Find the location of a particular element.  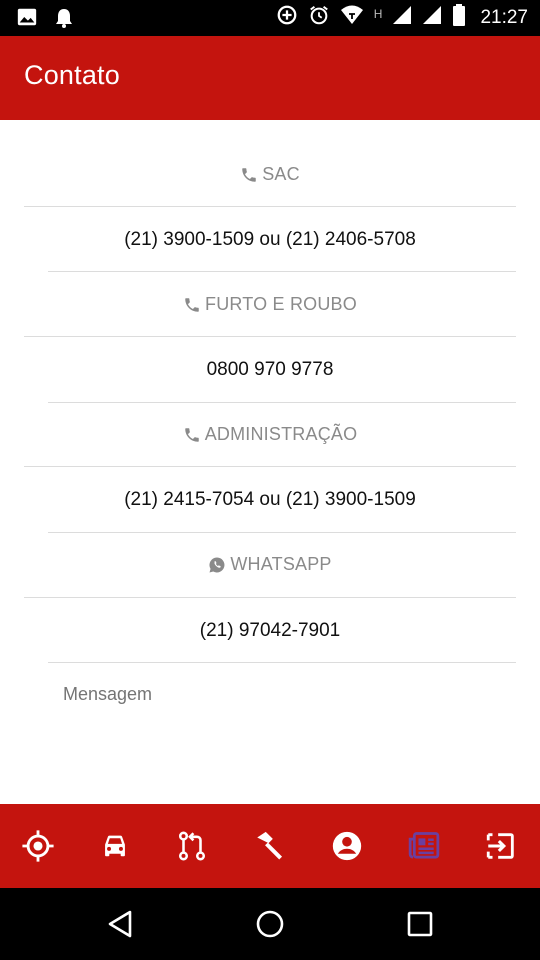

contact-label-whatsapp: WHATSAPP is located at coordinates (270, 564).